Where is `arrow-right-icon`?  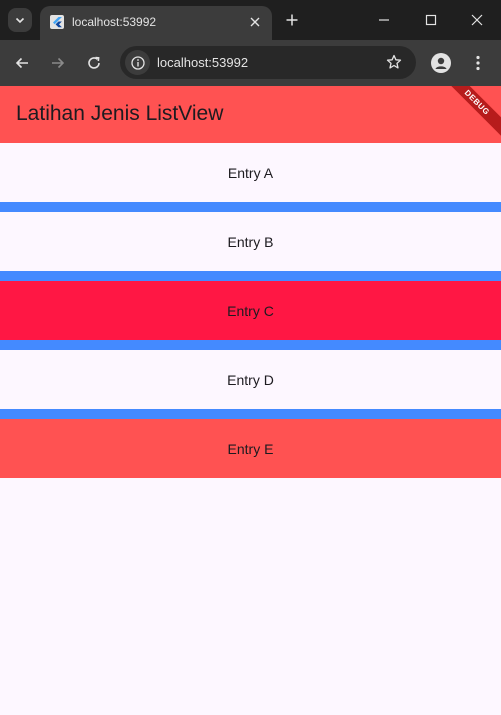 arrow-right-icon is located at coordinates (58, 63).